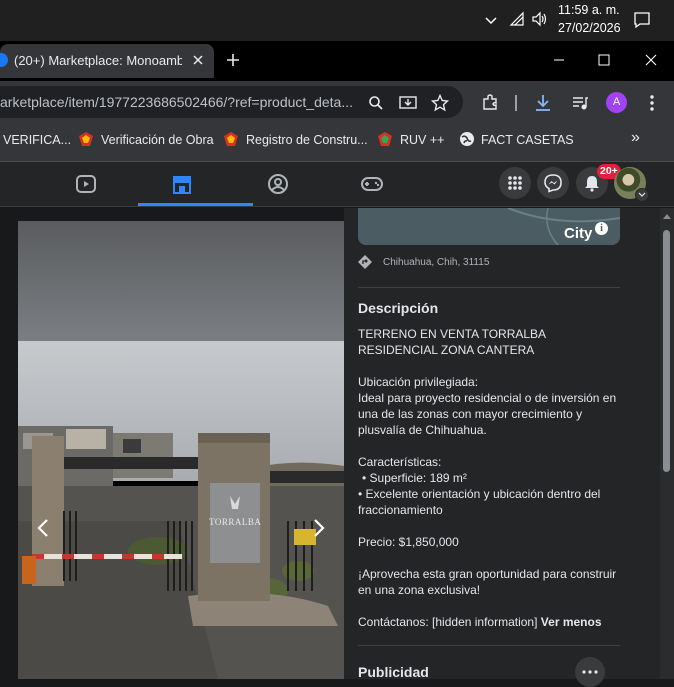  Describe the element at coordinates (337, 20) in the screenshot. I see `windows-taskbar: 11:59 a. m. 27/02/2026` at that location.